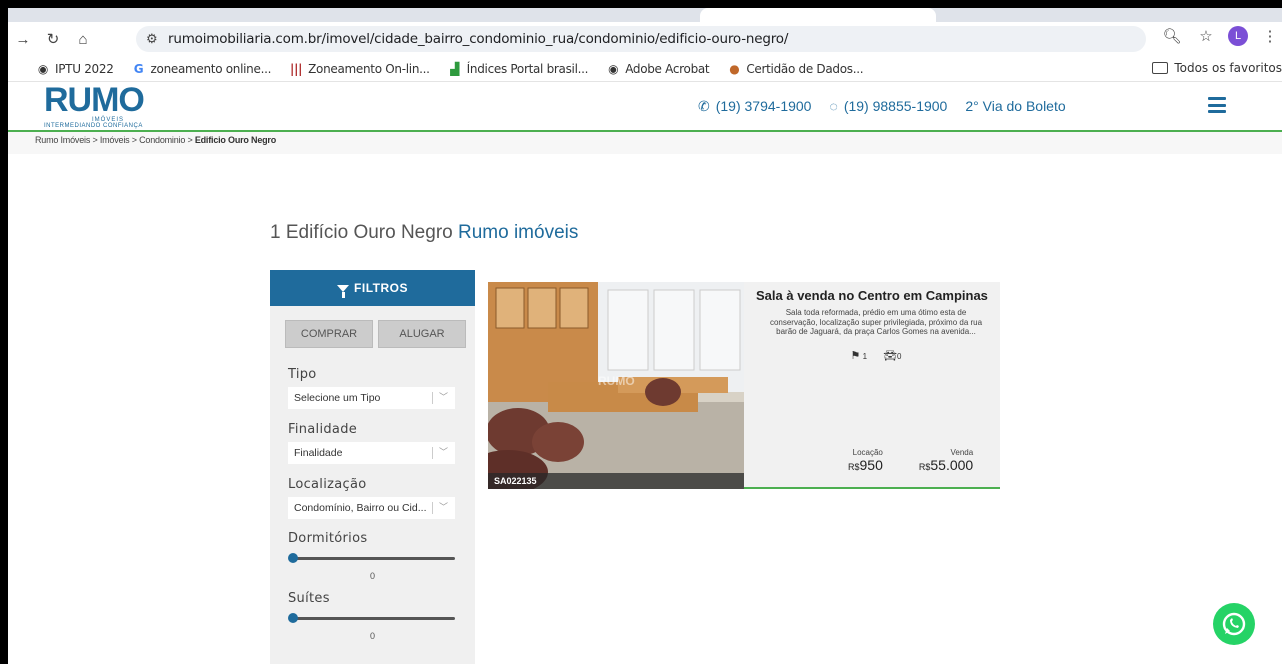 The image size is (1282, 664). I want to click on sale-value: 55.000, so click(952, 465).